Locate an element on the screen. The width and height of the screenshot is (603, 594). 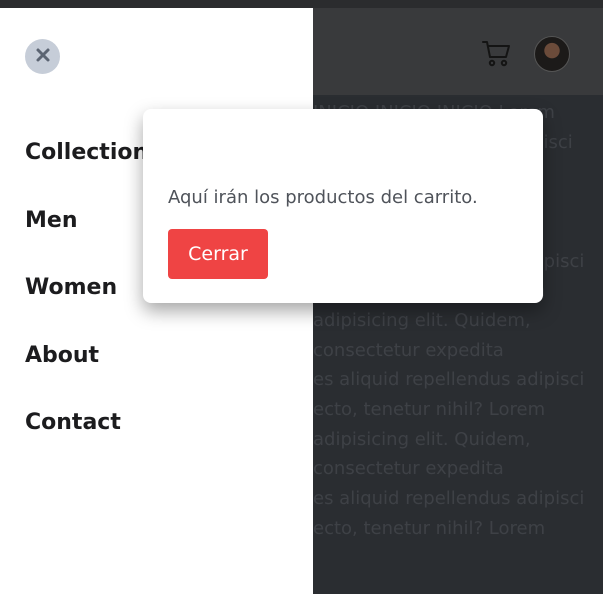
nav-item-women: Women is located at coordinates (86, 299).